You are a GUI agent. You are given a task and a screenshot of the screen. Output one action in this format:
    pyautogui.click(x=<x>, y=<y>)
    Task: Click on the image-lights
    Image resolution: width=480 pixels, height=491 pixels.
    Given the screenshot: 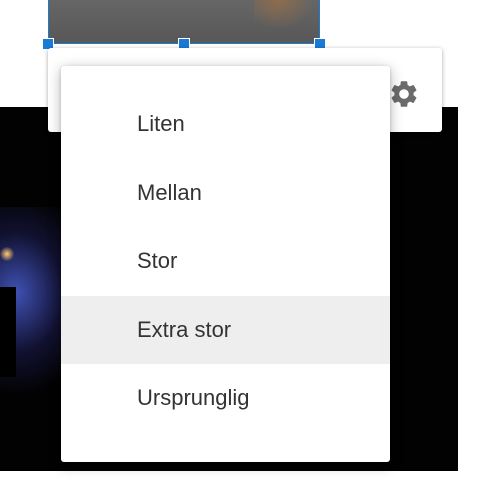 What is the action you would take?
    pyautogui.click(x=284, y=14)
    